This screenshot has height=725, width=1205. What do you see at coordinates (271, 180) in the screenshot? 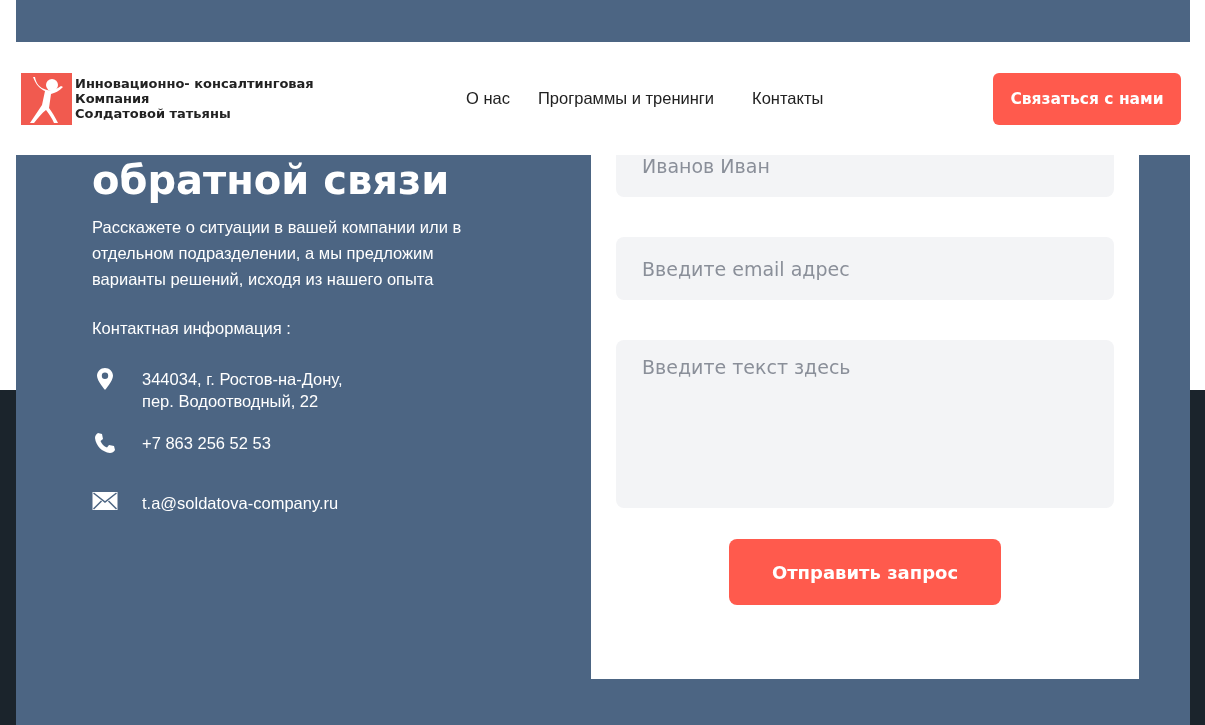
I see `section-heading: обратной связи` at bounding box center [271, 180].